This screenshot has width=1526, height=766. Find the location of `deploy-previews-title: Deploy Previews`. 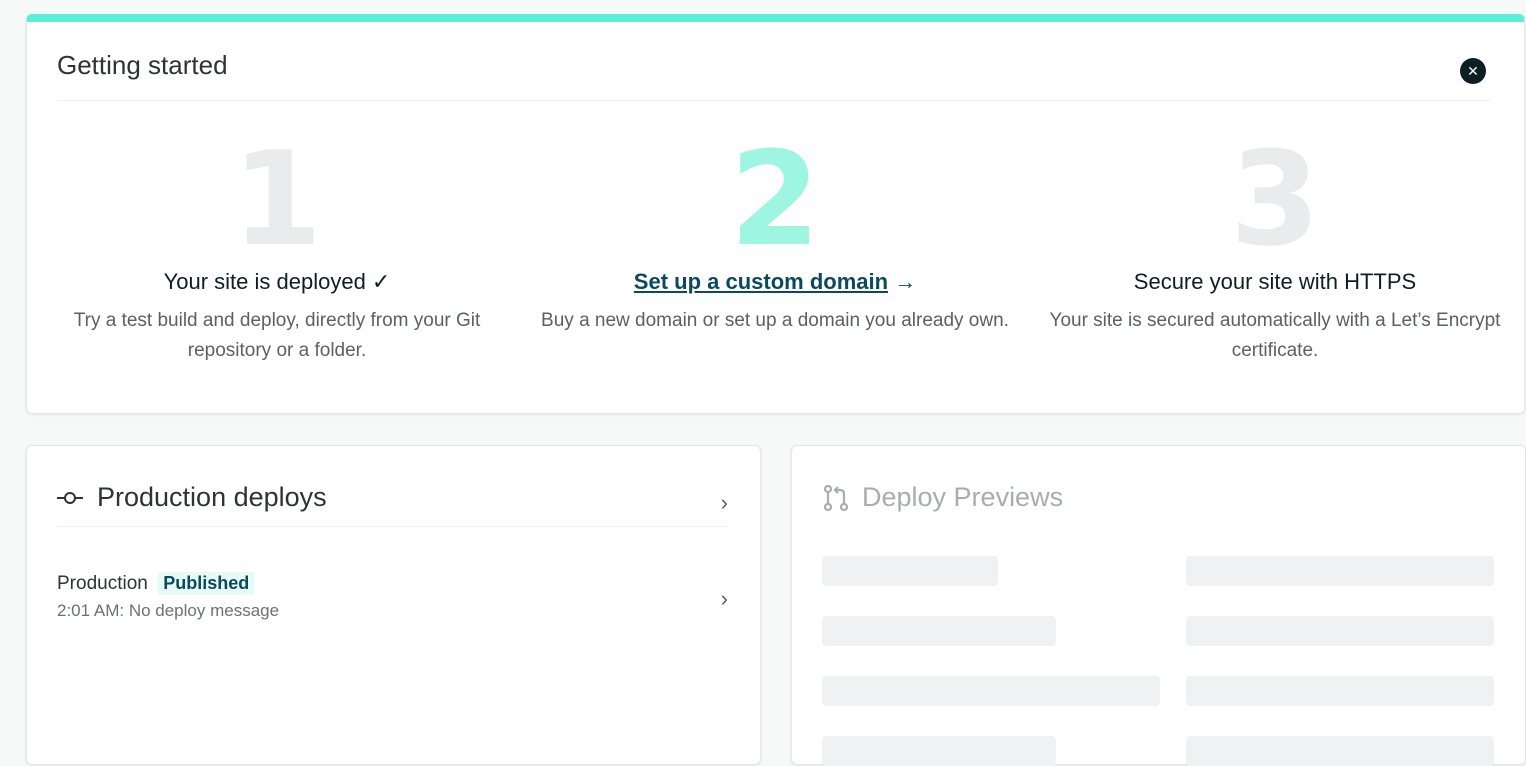

deploy-previews-title: Deploy Previews is located at coordinates (963, 497).